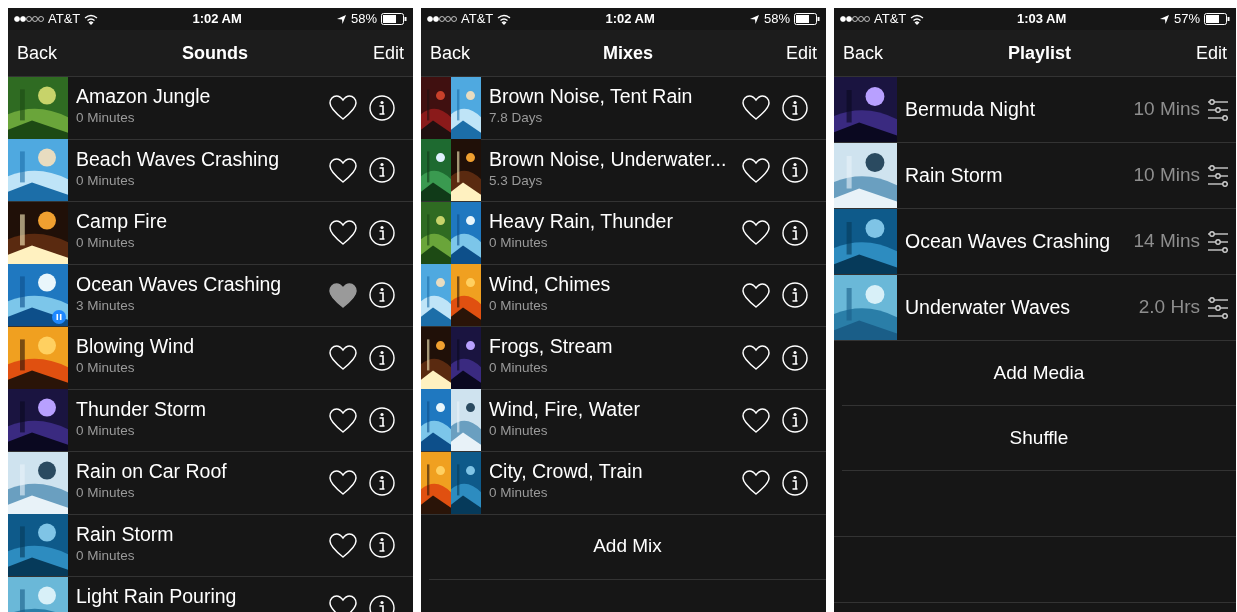 Image resolution: width=1237 pixels, height=612 pixels. What do you see at coordinates (210, 108) in the screenshot?
I see `list-row: Amazon Jungle 0 Minutes` at bounding box center [210, 108].